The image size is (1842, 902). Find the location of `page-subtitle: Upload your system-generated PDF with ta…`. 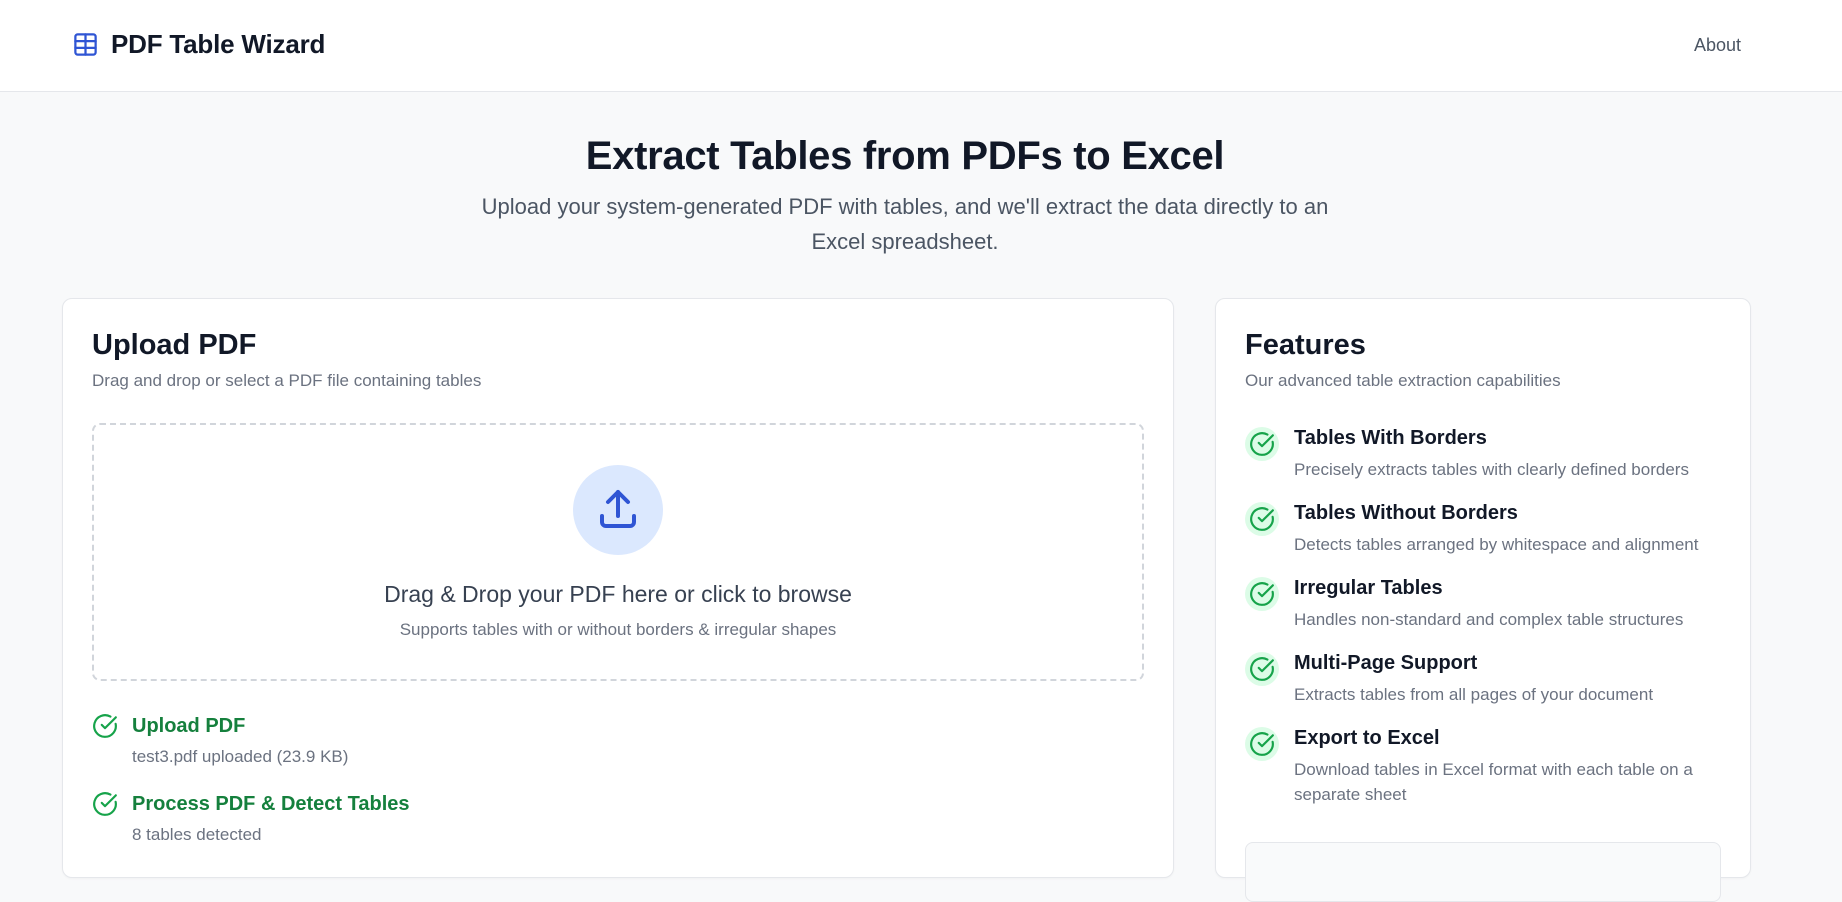

page-subtitle: Upload your system-generated PDF with ta… is located at coordinates (905, 224).